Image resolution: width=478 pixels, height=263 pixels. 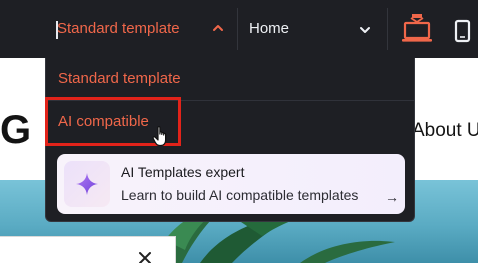 What do you see at coordinates (119, 78) in the screenshot?
I see `option-label: Standard template` at bounding box center [119, 78].